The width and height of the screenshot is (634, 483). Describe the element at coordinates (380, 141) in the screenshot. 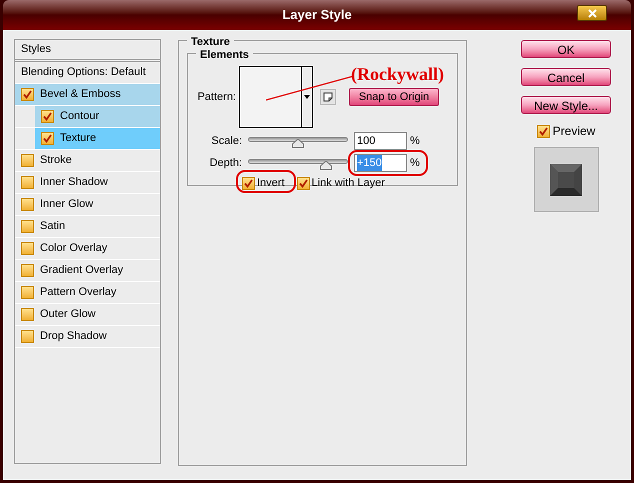

I see `value-input: 100` at that location.